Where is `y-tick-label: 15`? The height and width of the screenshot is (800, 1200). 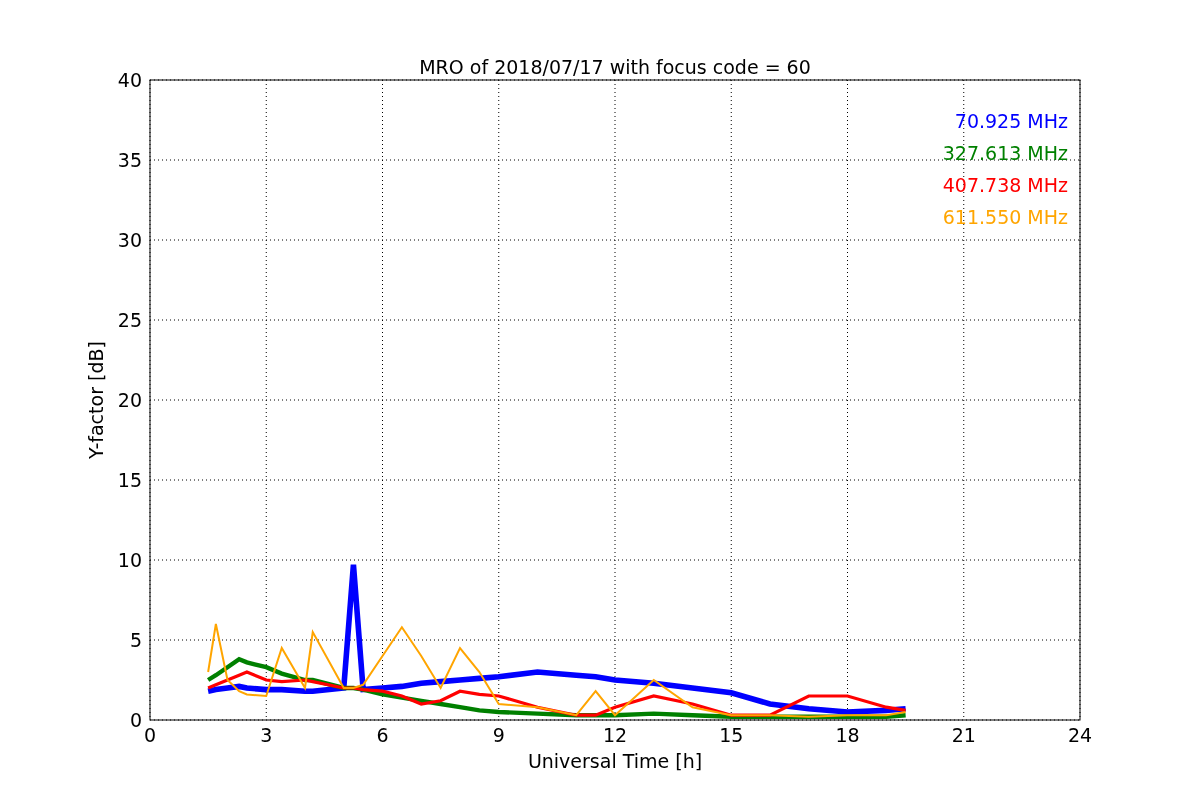
y-tick-label: 15 is located at coordinates (129, 480).